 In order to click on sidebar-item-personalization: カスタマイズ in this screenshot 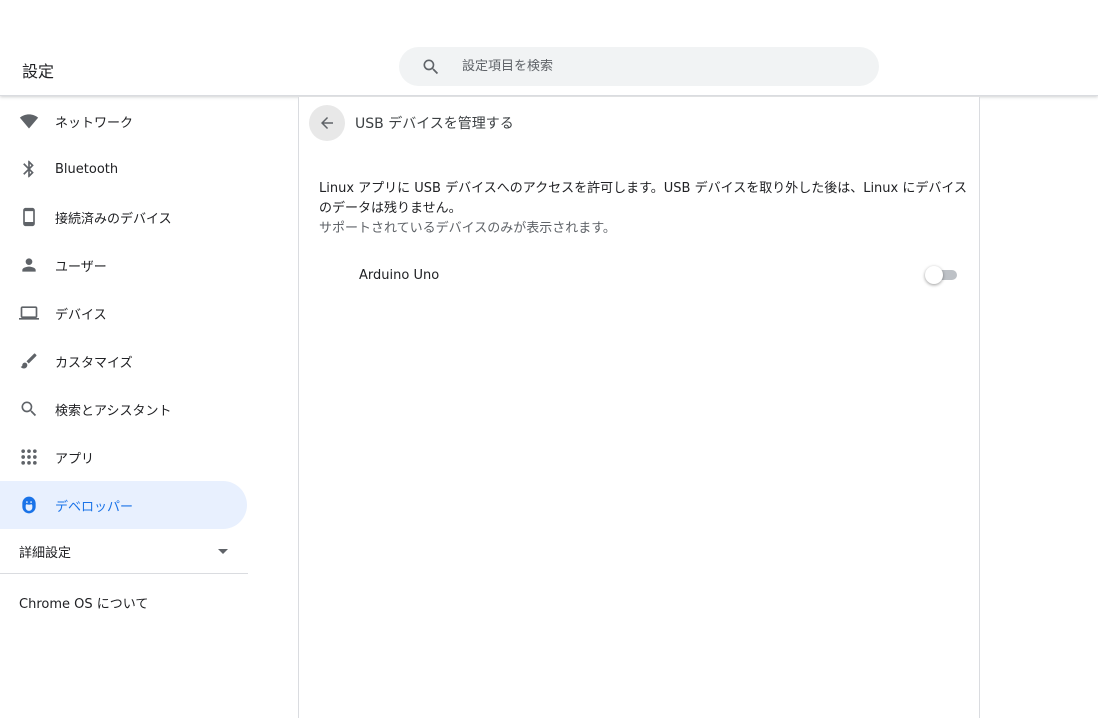, I will do `click(123, 361)`.